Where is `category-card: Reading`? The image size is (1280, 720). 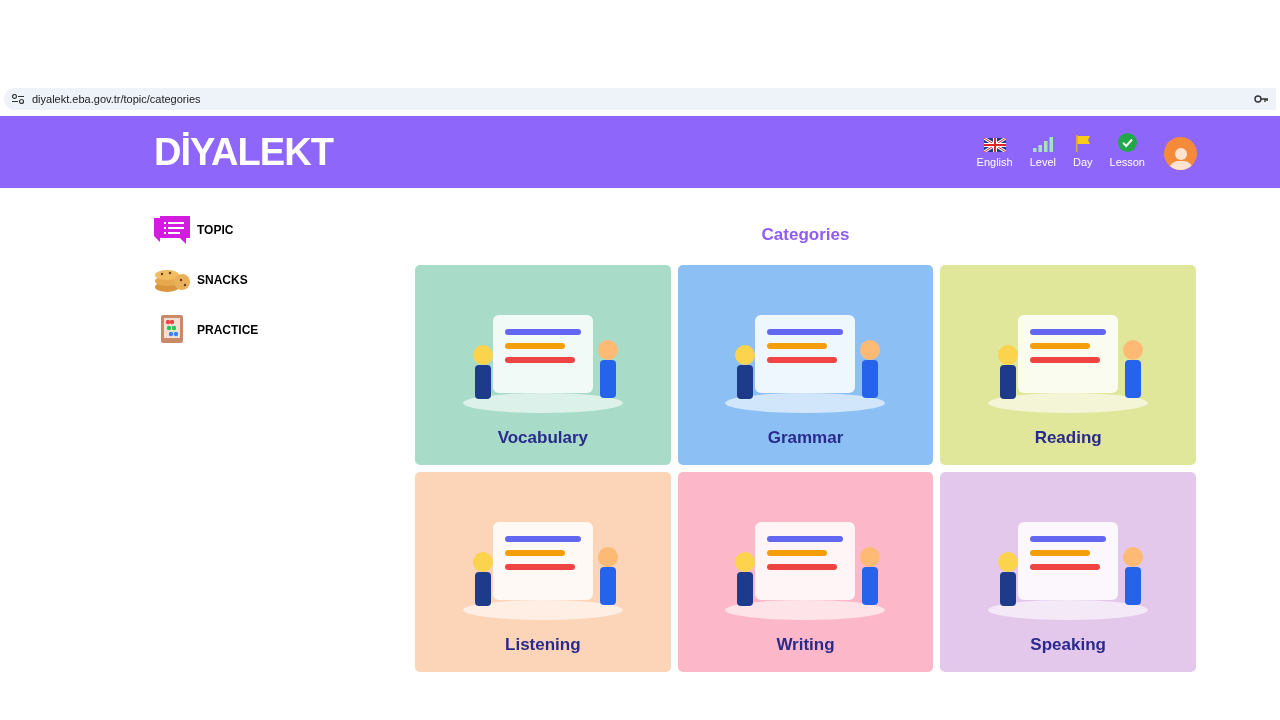
category-card: Reading is located at coordinates (1068, 364).